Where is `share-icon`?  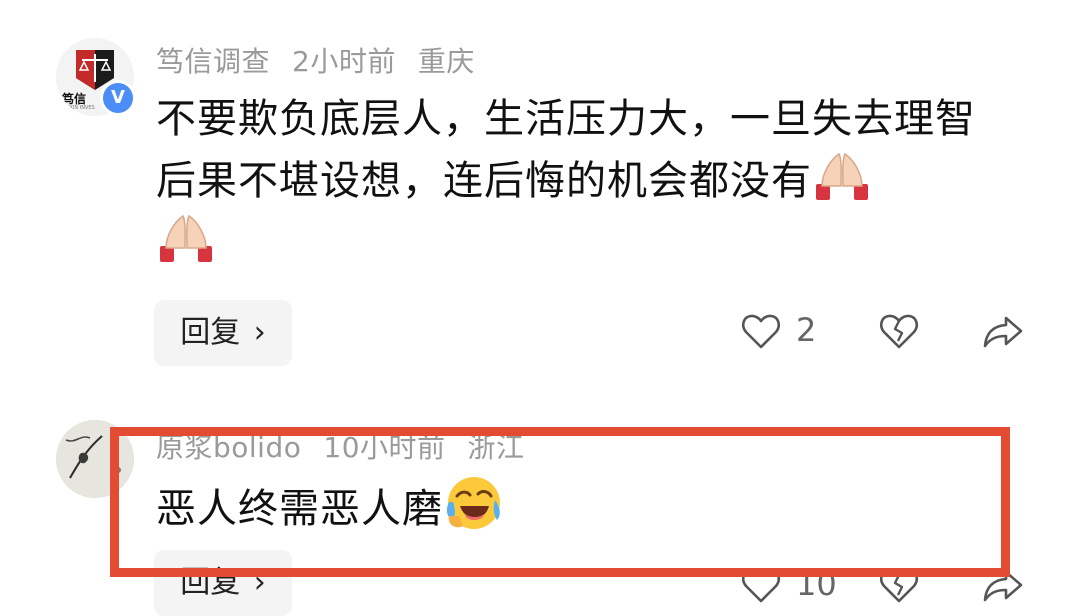 share-icon is located at coordinates (1003, 331).